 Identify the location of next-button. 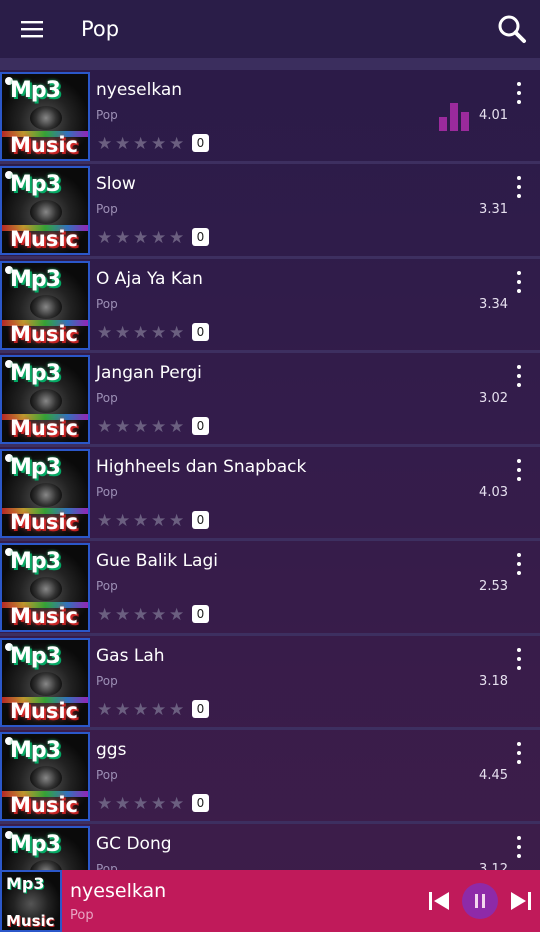
(521, 901).